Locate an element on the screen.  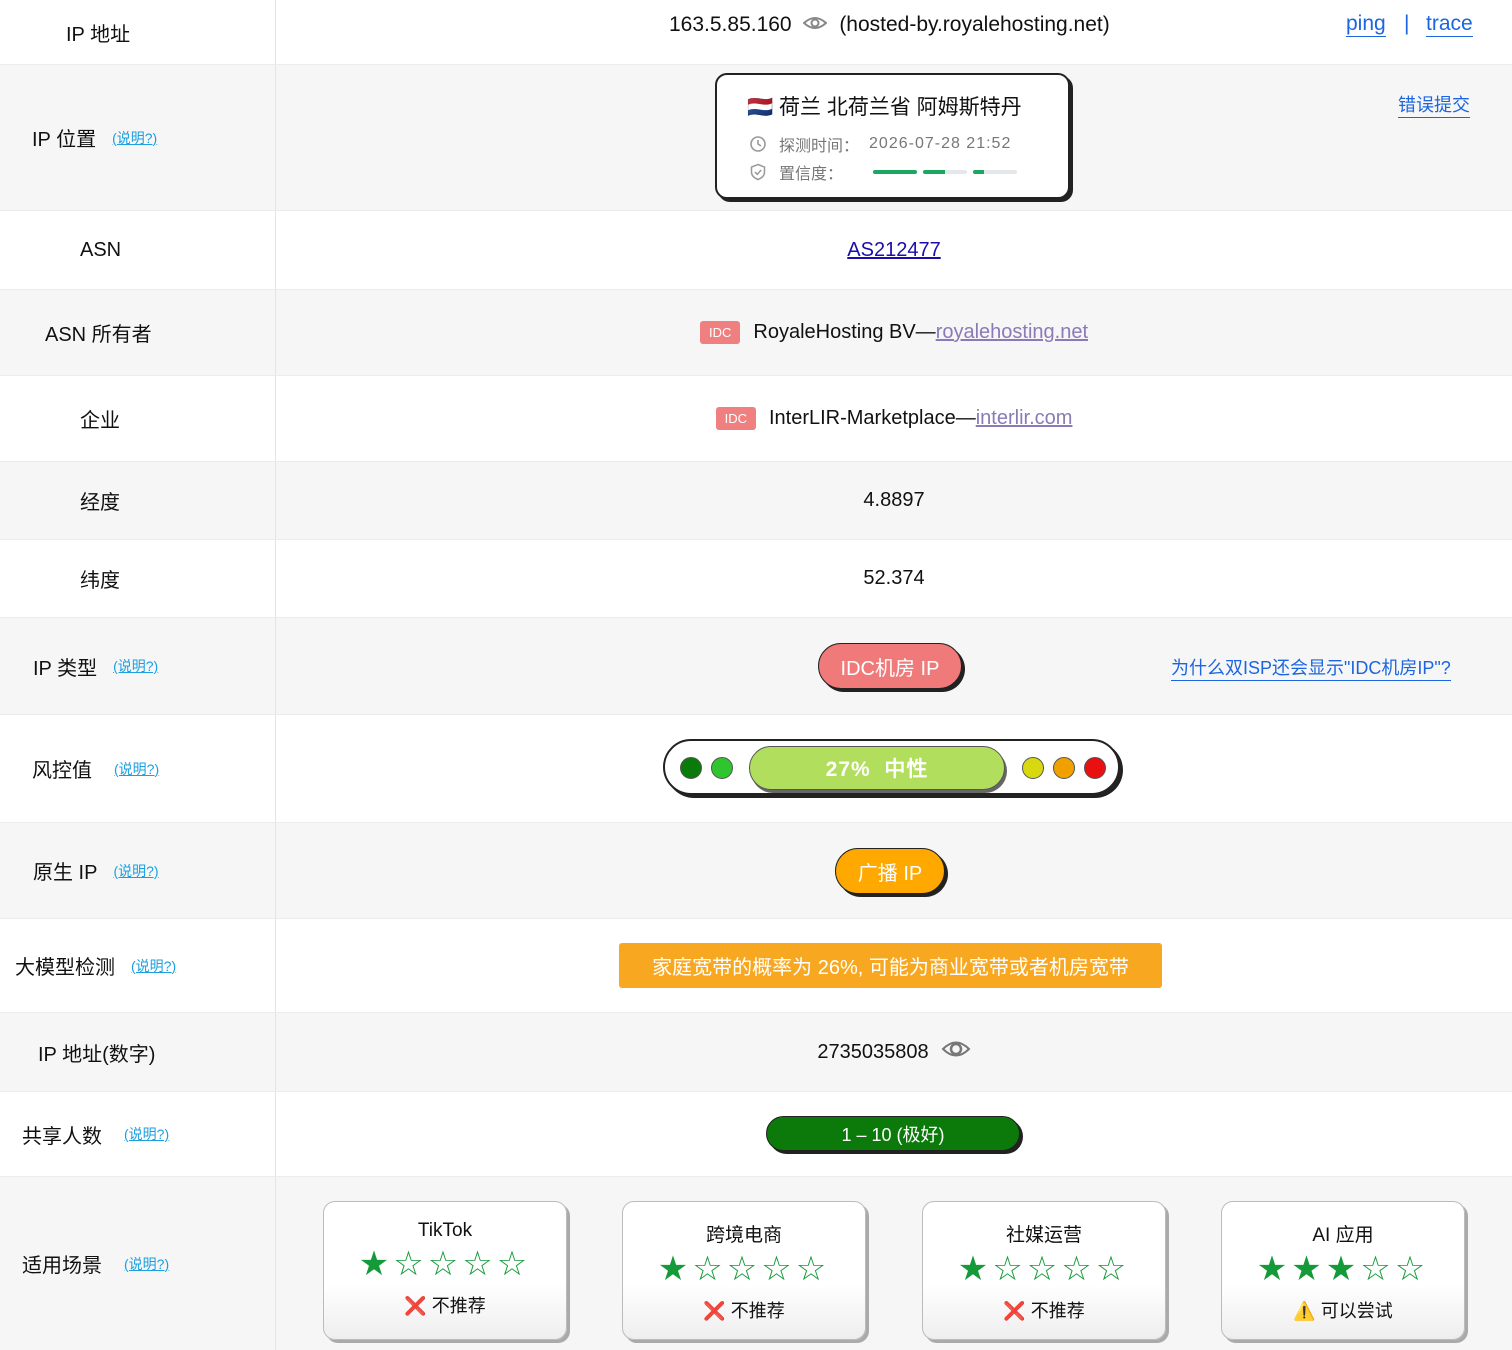
shield-check-icon is located at coordinates (758, 172).